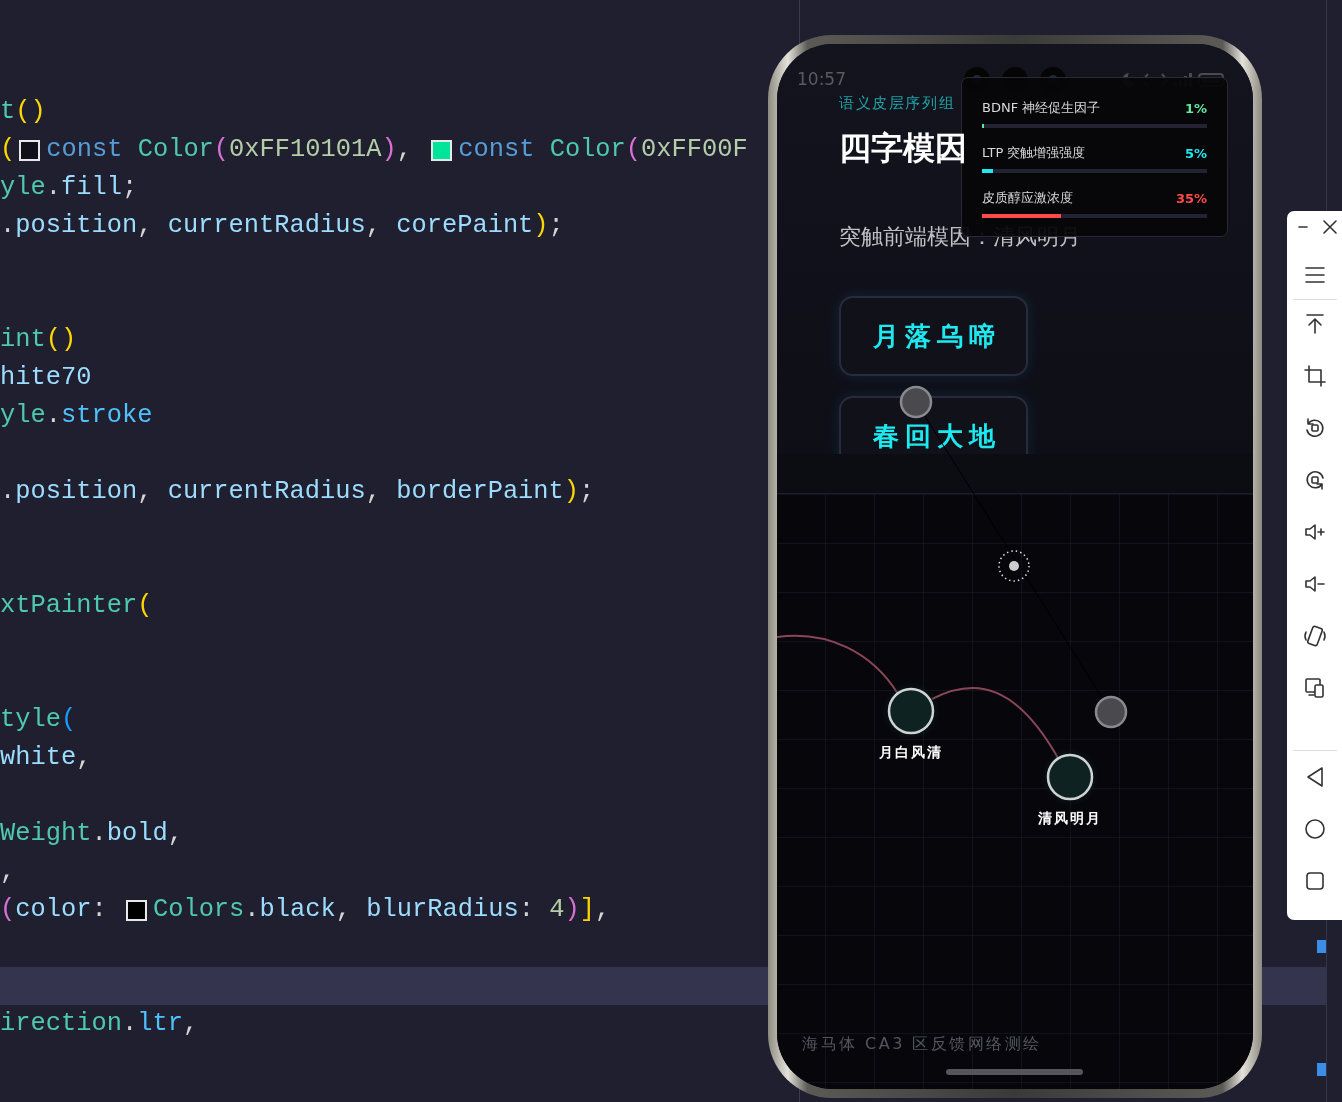 The image size is (1342, 1102). What do you see at coordinates (1041, 108) in the screenshot?
I see `meter-label: BDNF 神经促生因子` at bounding box center [1041, 108].